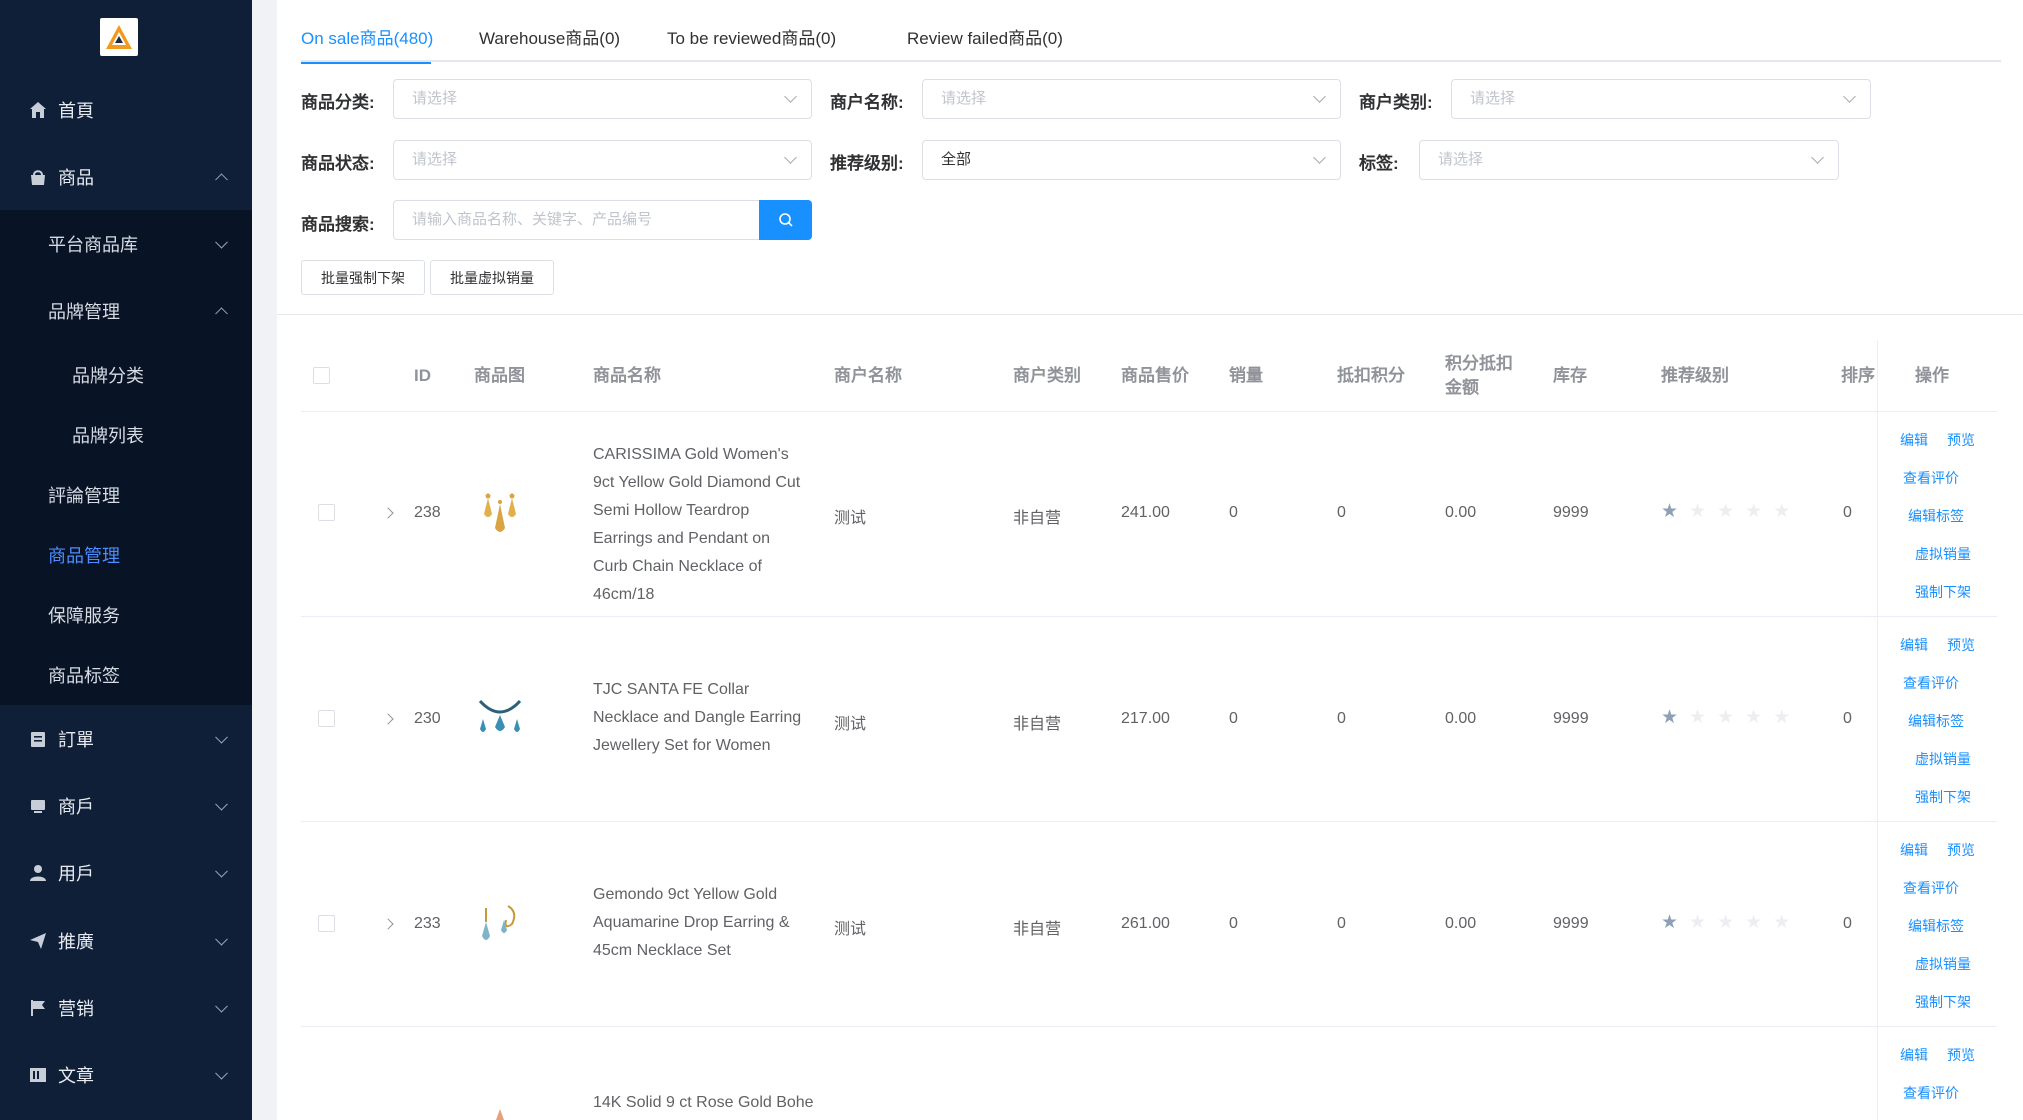 The height and width of the screenshot is (1120, 2023). Describe the element at coordinates (1629, 160) in the screenshot. I see `tag-select: 请选择` at that location.